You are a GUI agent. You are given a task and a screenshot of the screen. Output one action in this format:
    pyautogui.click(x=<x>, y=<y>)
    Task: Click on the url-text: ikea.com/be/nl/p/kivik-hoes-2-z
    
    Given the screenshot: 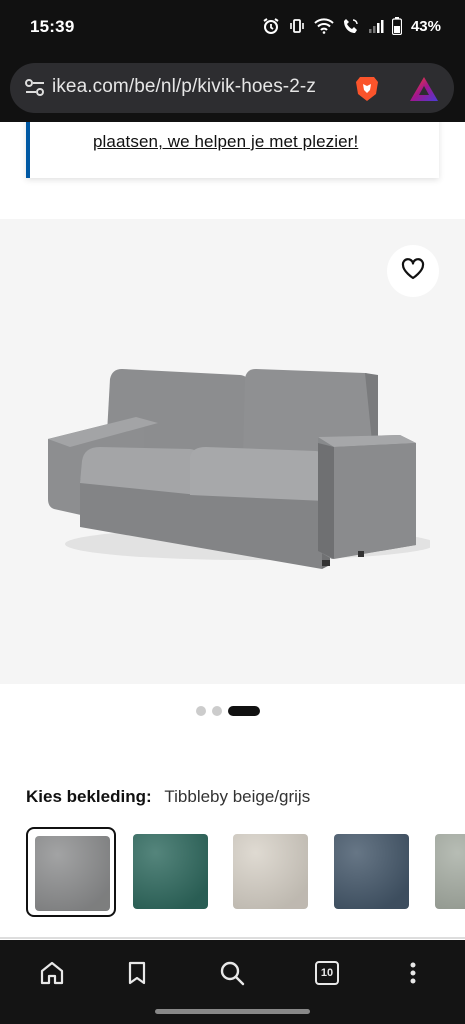 What is the action you would take?
    pyautogui.click(x=200, y=87)
    